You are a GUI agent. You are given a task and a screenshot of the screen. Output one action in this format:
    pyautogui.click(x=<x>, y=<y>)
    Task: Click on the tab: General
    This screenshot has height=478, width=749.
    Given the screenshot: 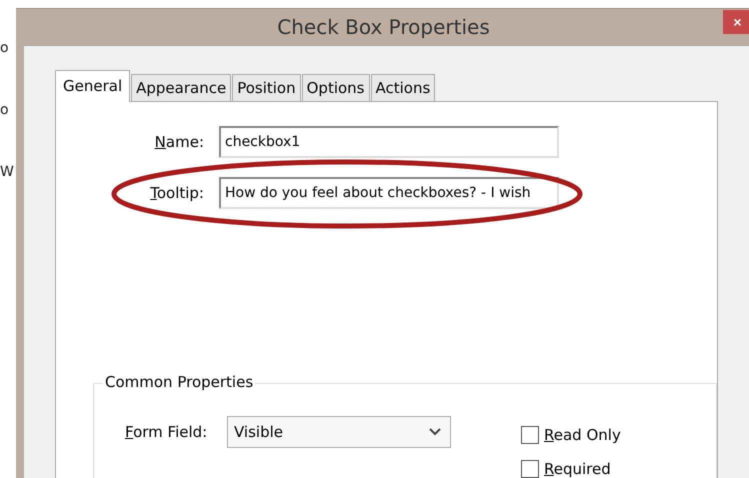 What is the action you would take?
    pyautogui.click(x=92, y=86)
    